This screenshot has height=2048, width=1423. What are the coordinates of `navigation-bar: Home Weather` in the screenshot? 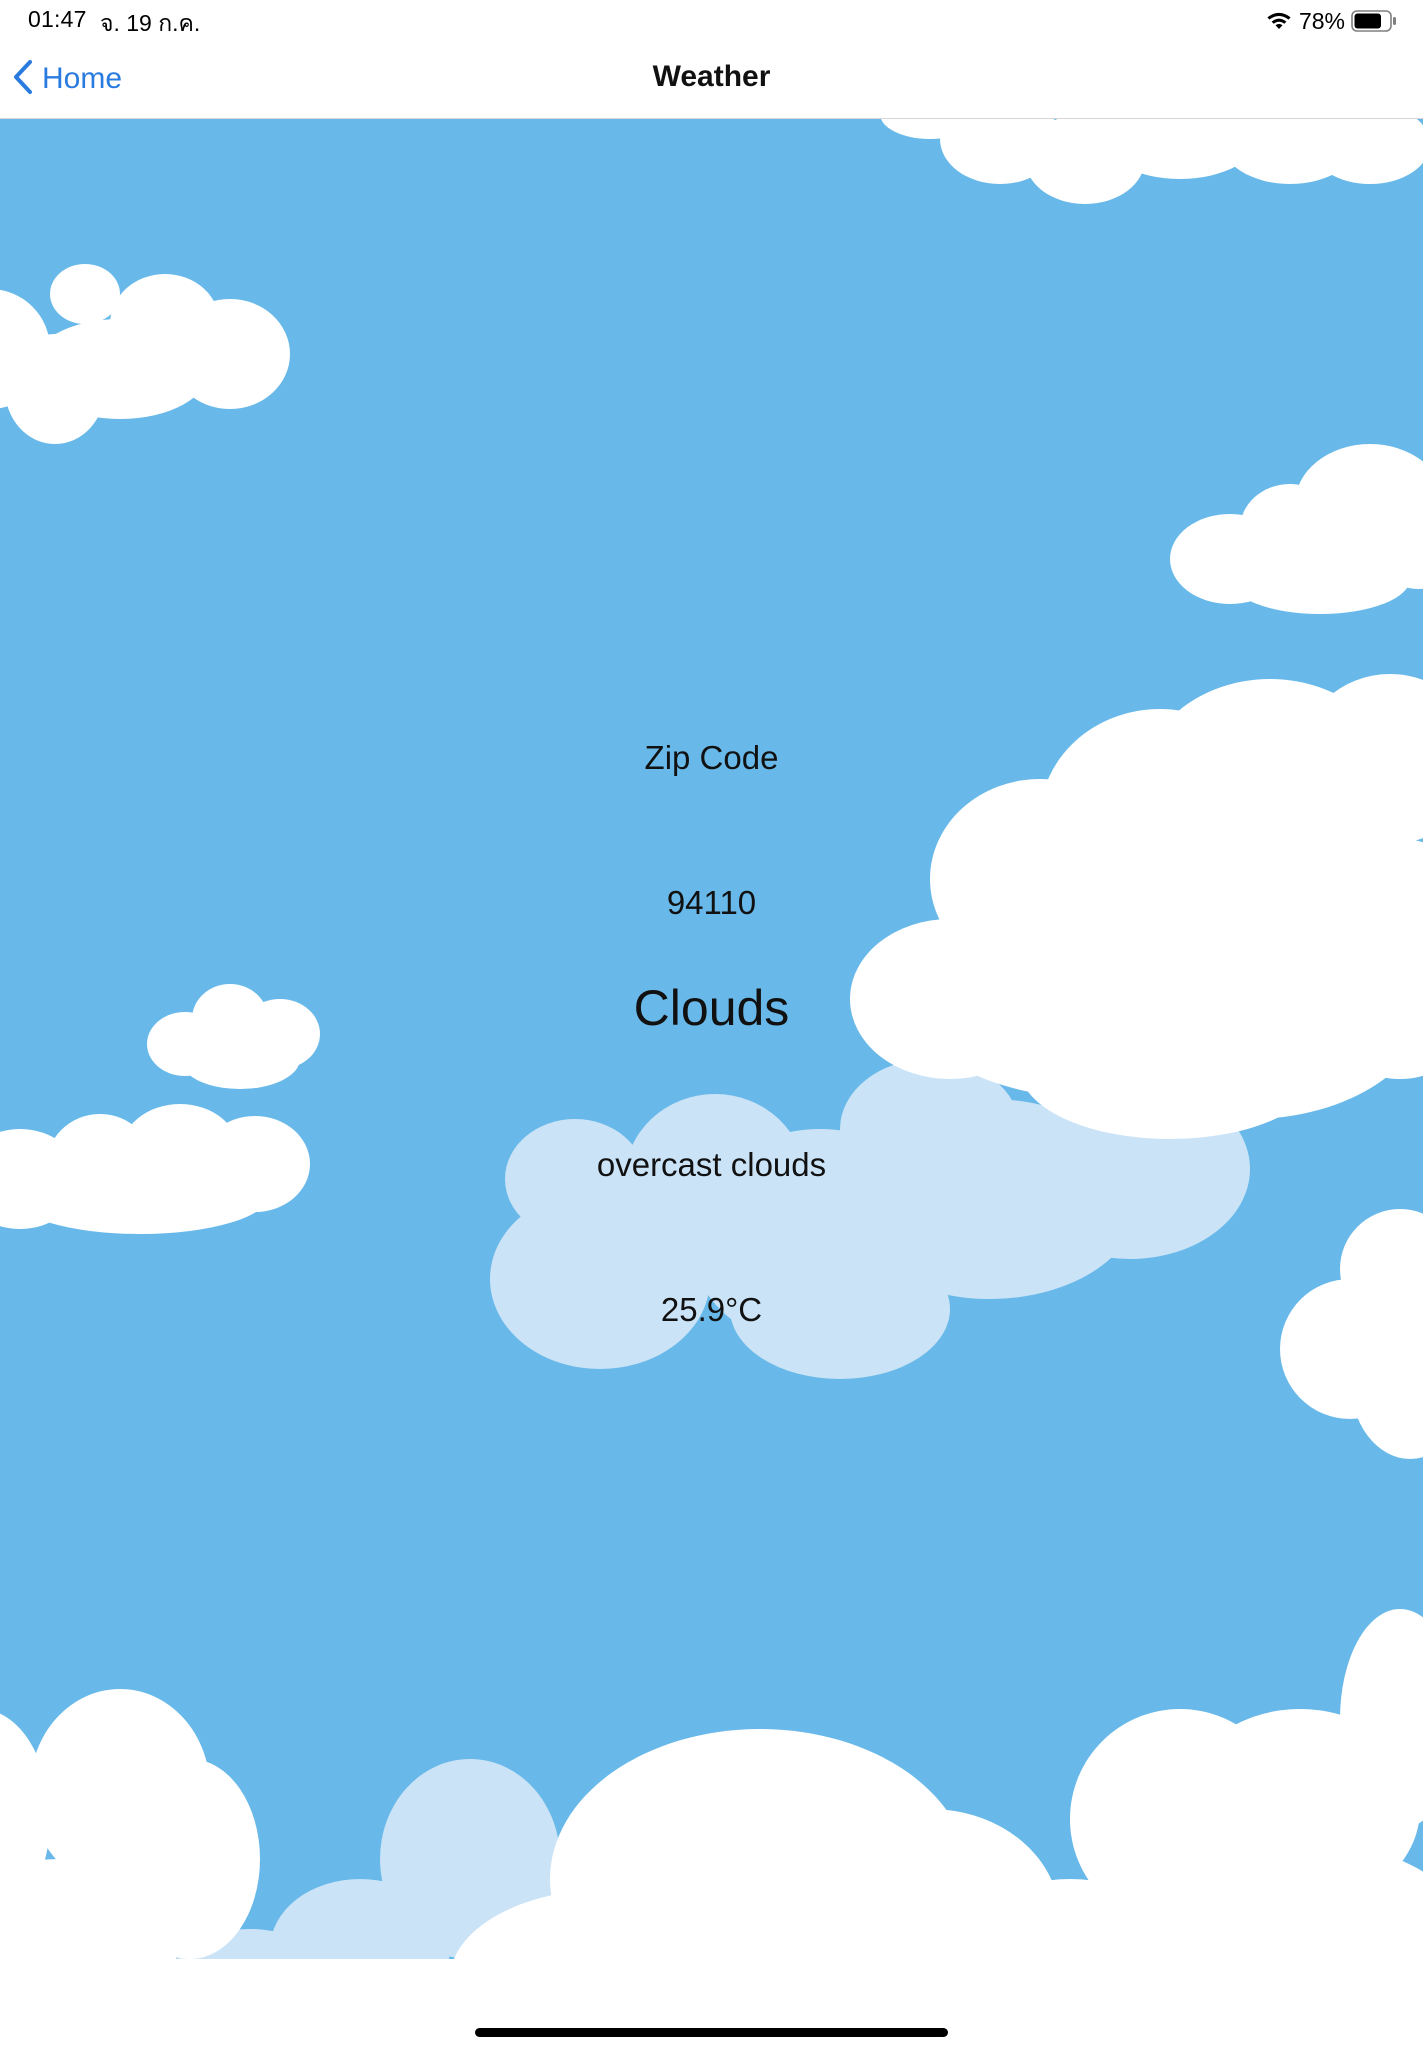 It's located at (711, 80).